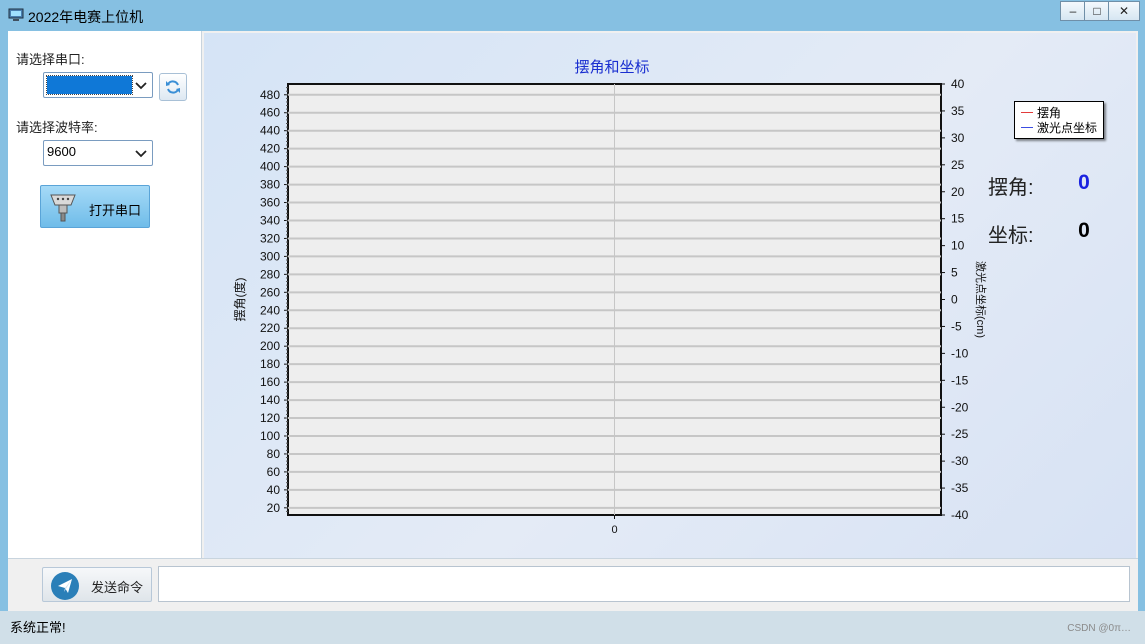 The height and width of the screenshot is (644, 1145). Describe the element at coordinates (1027, 112) in the screenshot. I see `legend-swatch-angle` at that location.